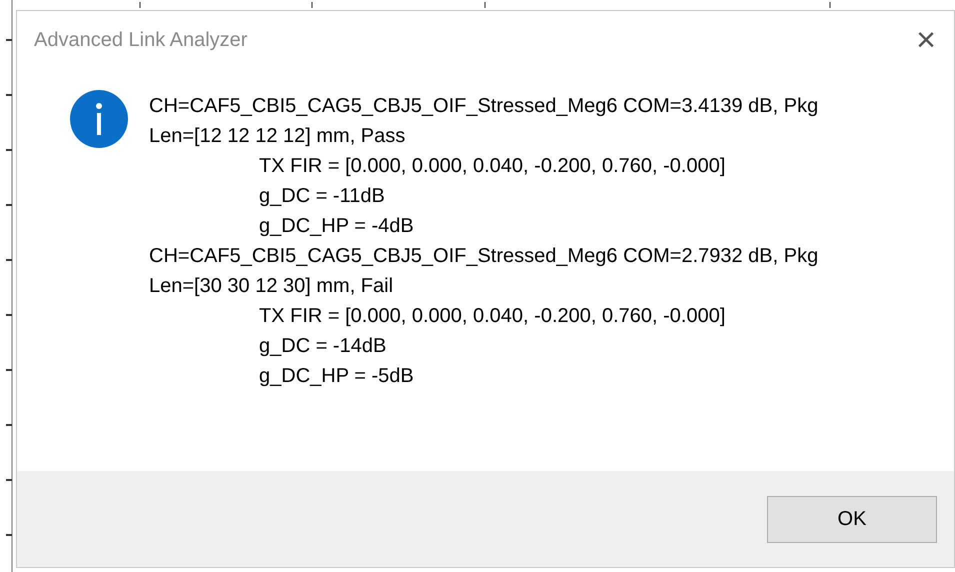 The width and height of the screenshot is (955, 572). Describe the element at coordinates (271, 286) in the screenshot. I see `result-line: Len=[30 30 12 30] mm, Fail` at that location.